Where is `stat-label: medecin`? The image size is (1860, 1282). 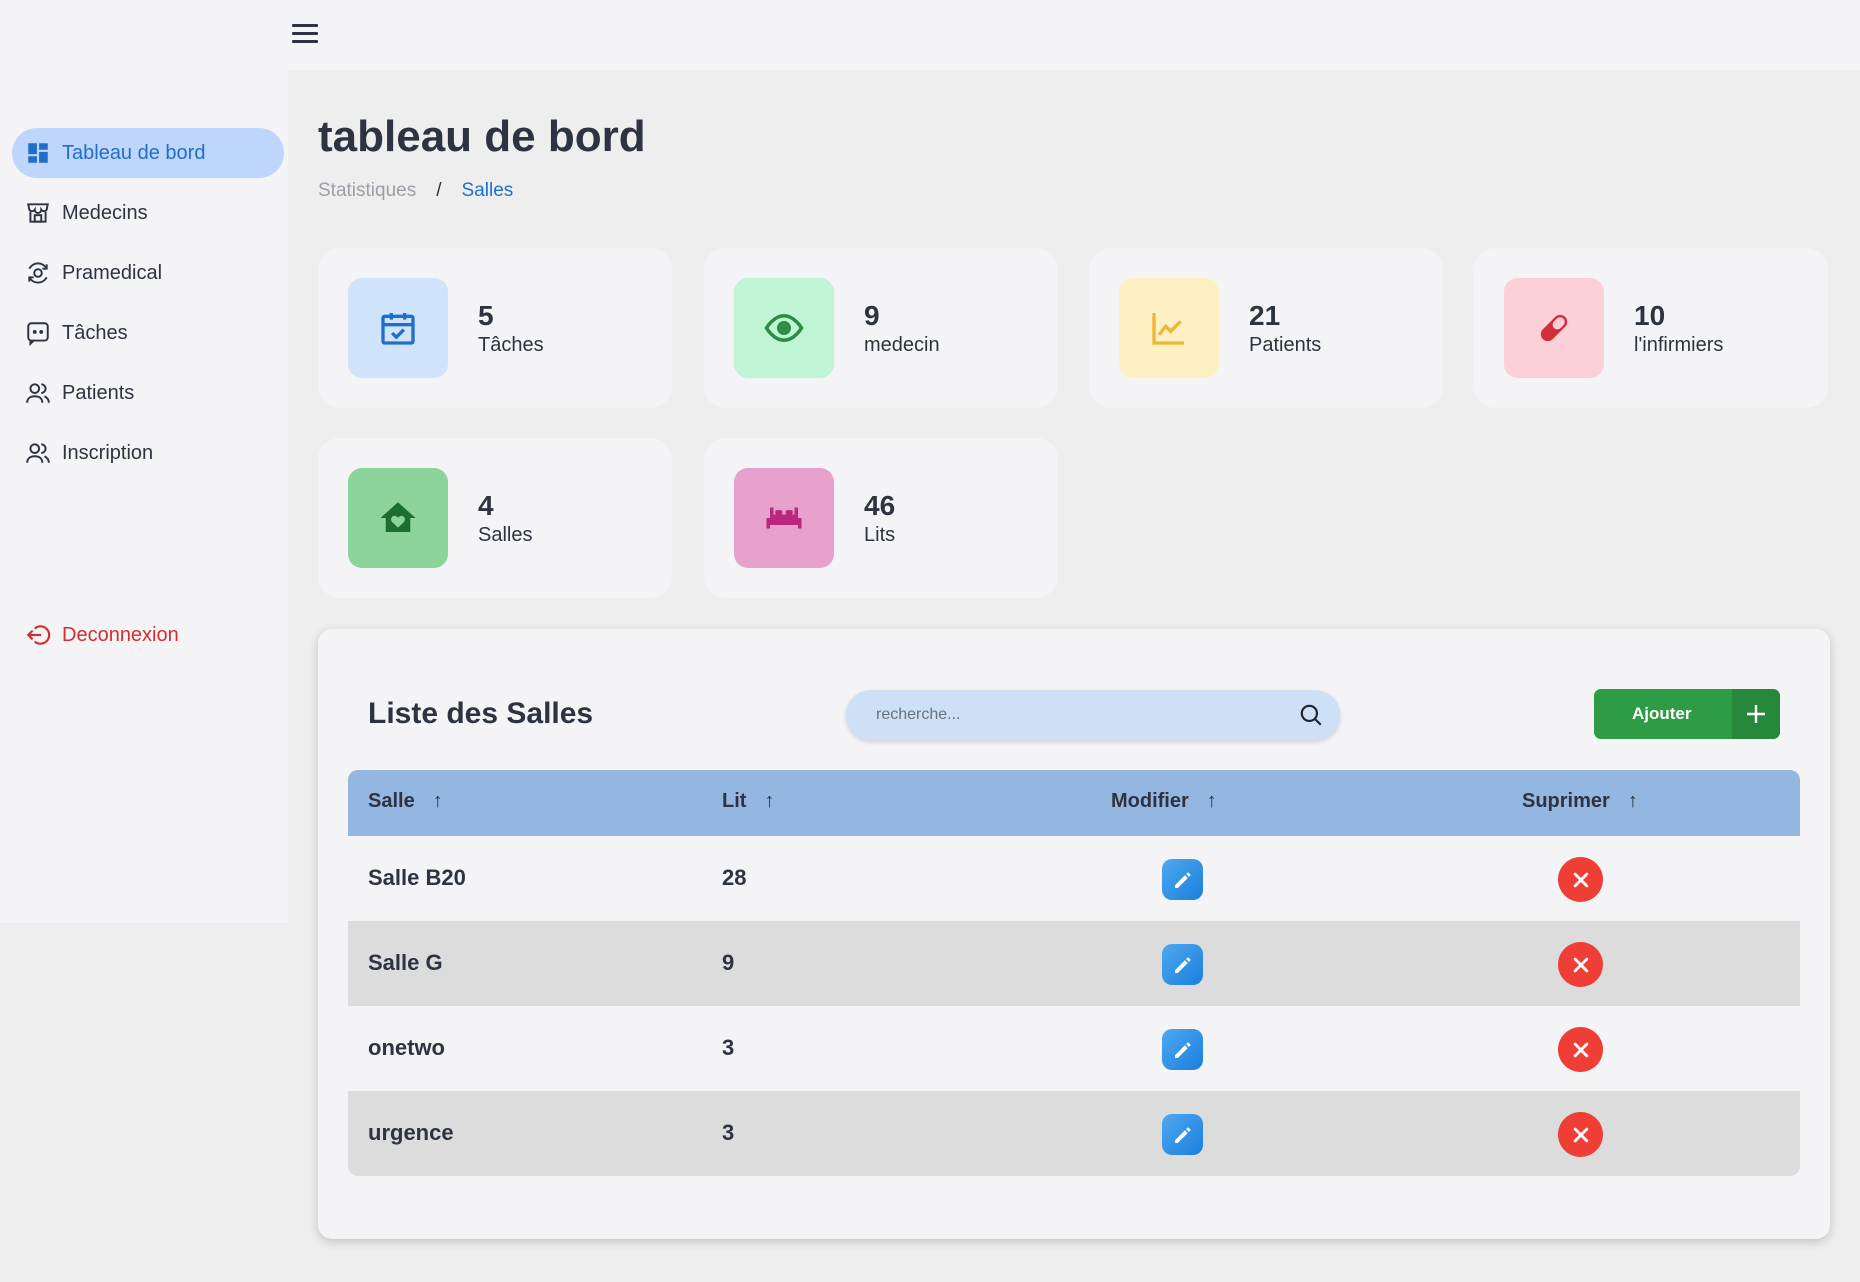
stat-label: medecin is located at coordinates (902, 345).